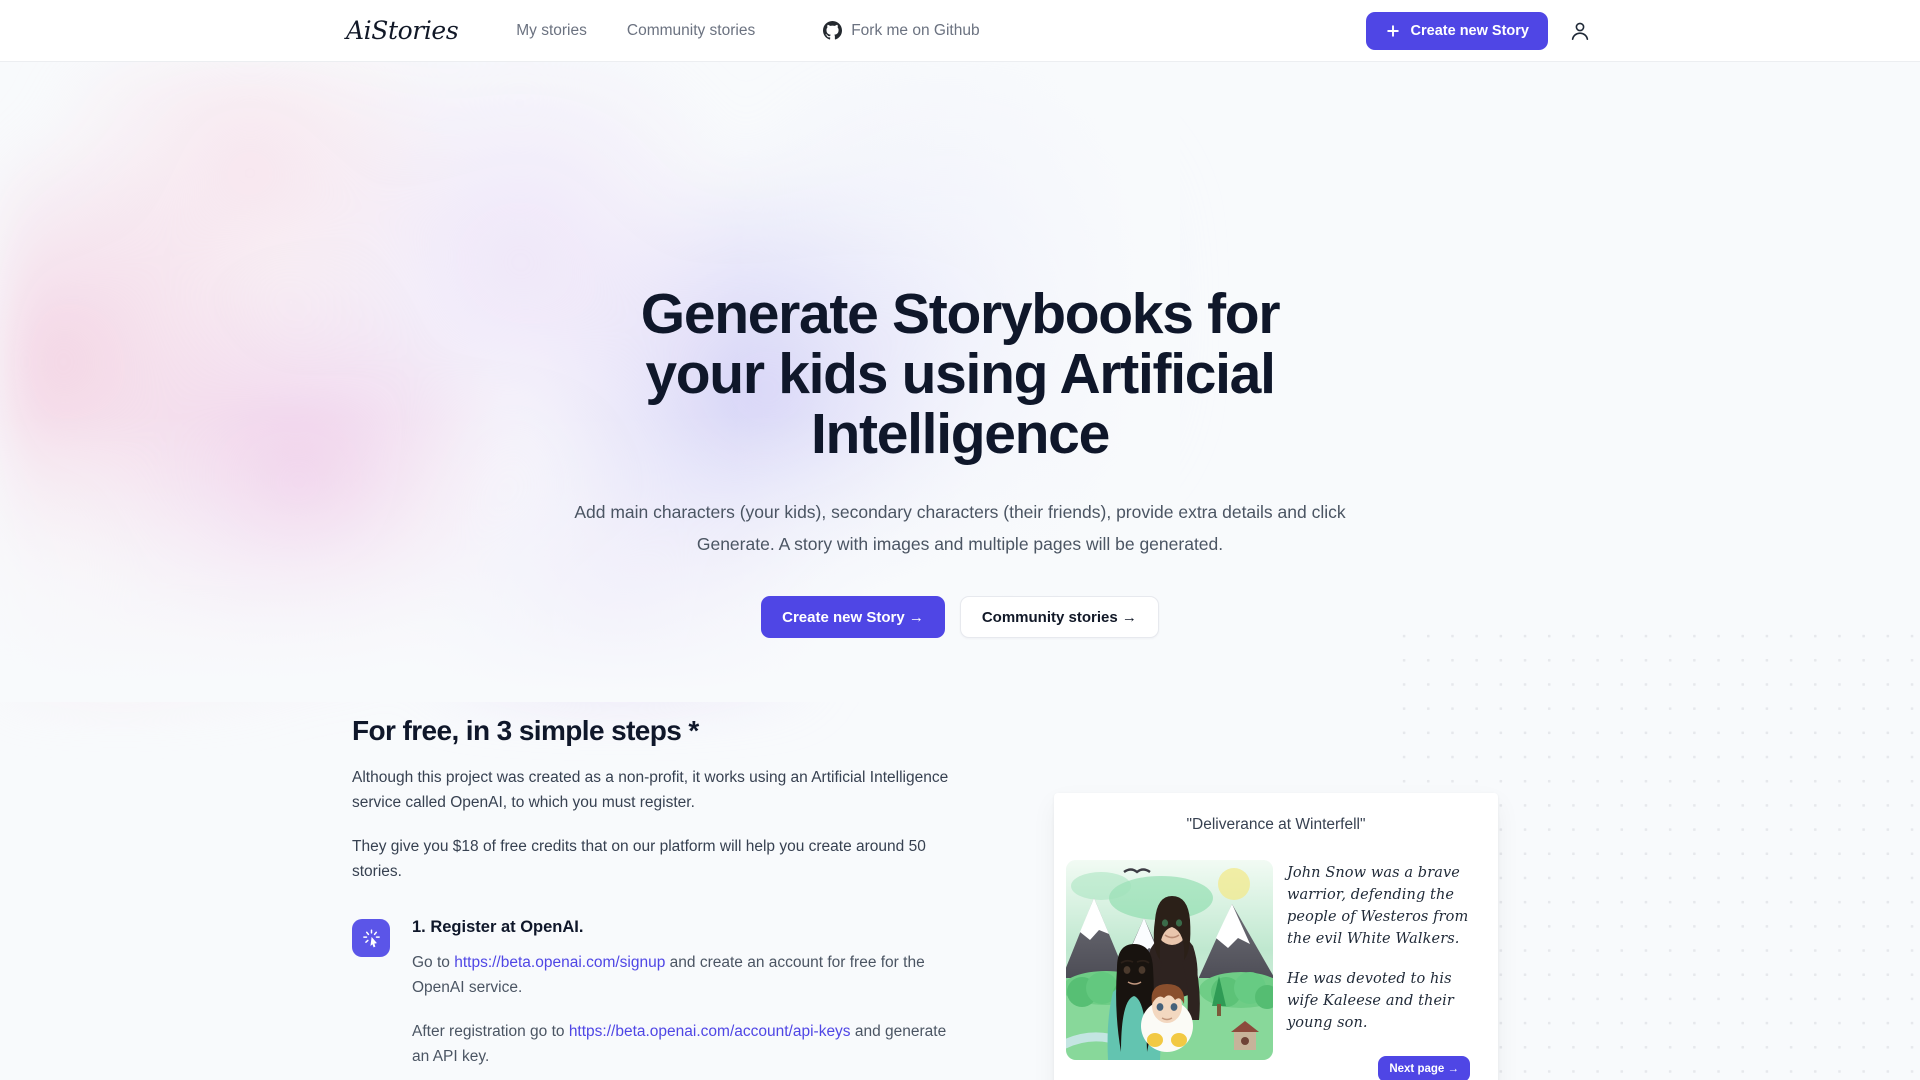 This screenshot has width=1920, height=1080. What do you see at coordinates (915, 30) in the screenshot?
I see `nav-link-fork-github-label: Fork me on Github` at bounding box center [915, 30].